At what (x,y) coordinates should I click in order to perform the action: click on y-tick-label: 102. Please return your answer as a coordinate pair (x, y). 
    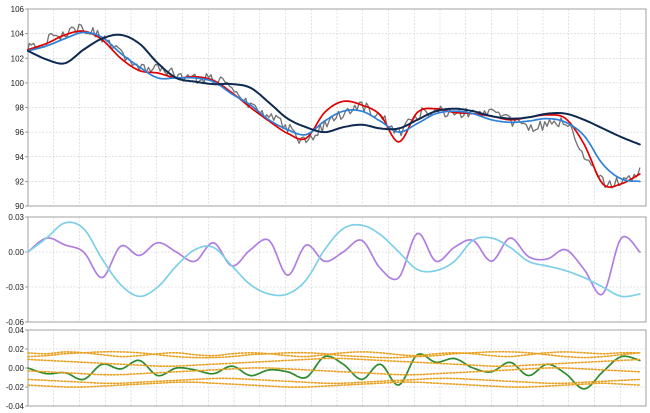
    Looking at the image, I should click on (18, 58).